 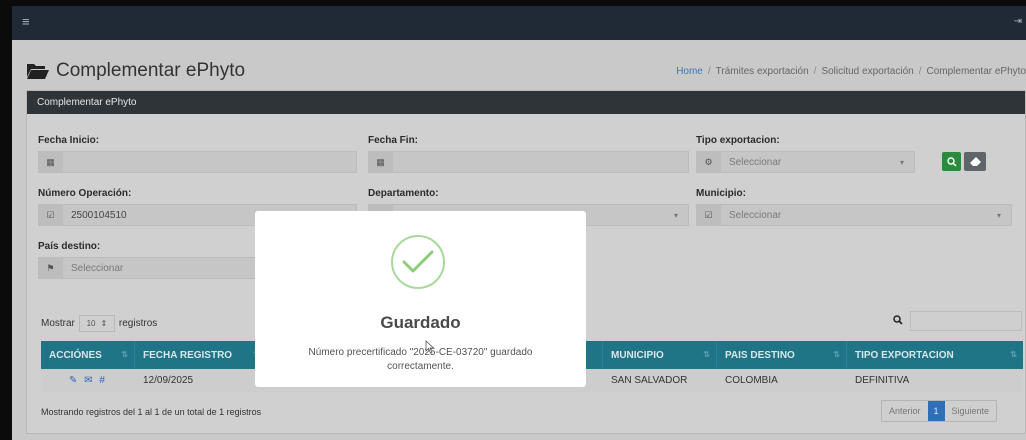 What do you see at coordinates (88, 355) in the screenshot?
I see `column-acciones: ACCIÓNES ⇅` at bounding box center [88, 355].